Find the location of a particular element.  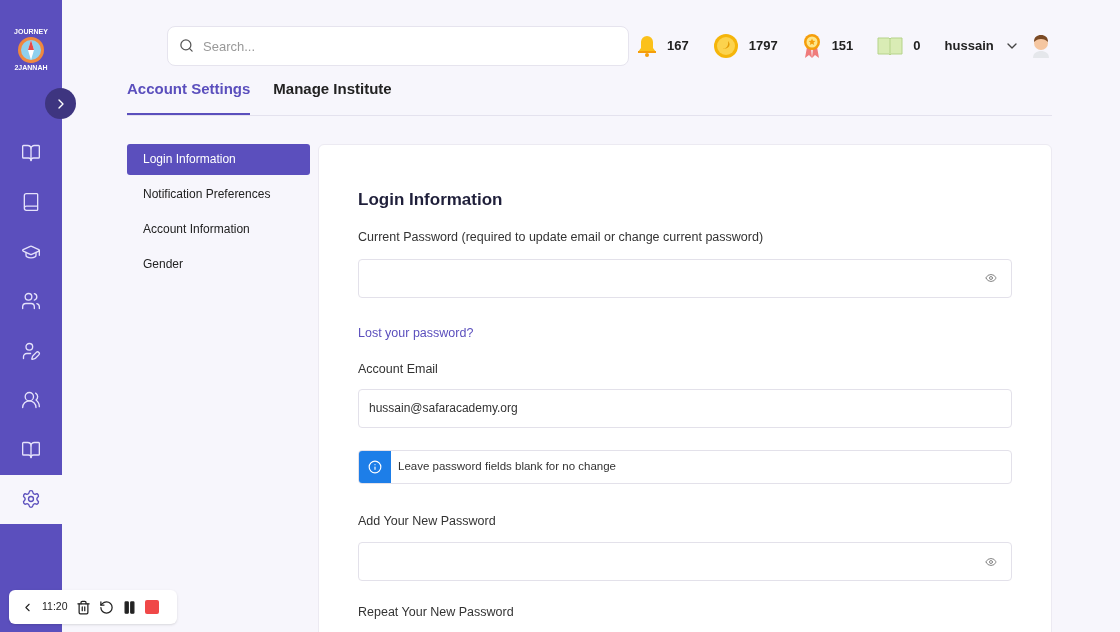

stat-count: 167 is located at coordinates (678, 46).